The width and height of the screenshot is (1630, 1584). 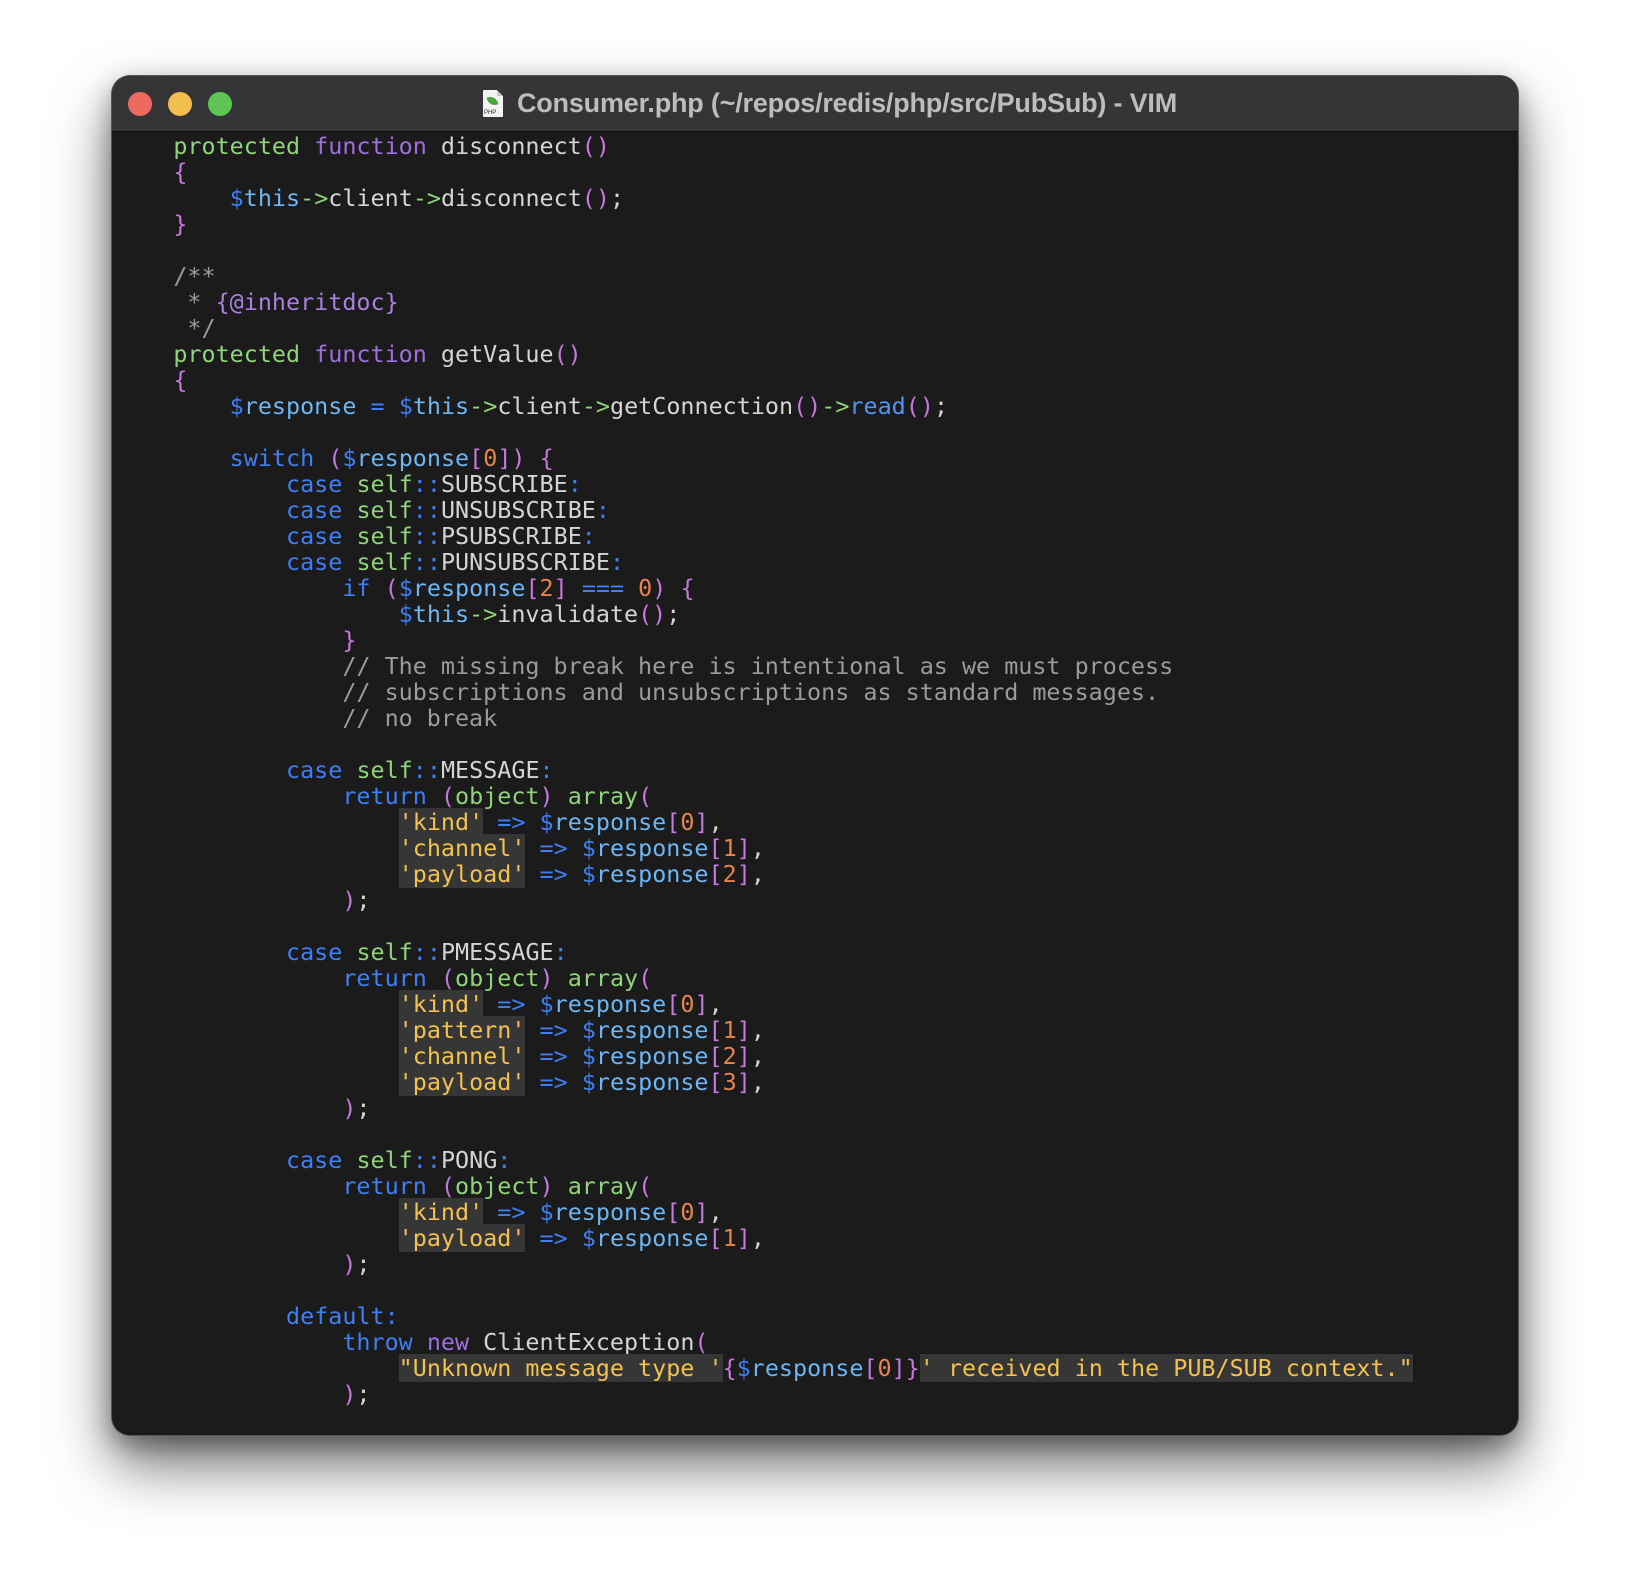 I want to click on keyword-token: function, so click(x=370, y=146).